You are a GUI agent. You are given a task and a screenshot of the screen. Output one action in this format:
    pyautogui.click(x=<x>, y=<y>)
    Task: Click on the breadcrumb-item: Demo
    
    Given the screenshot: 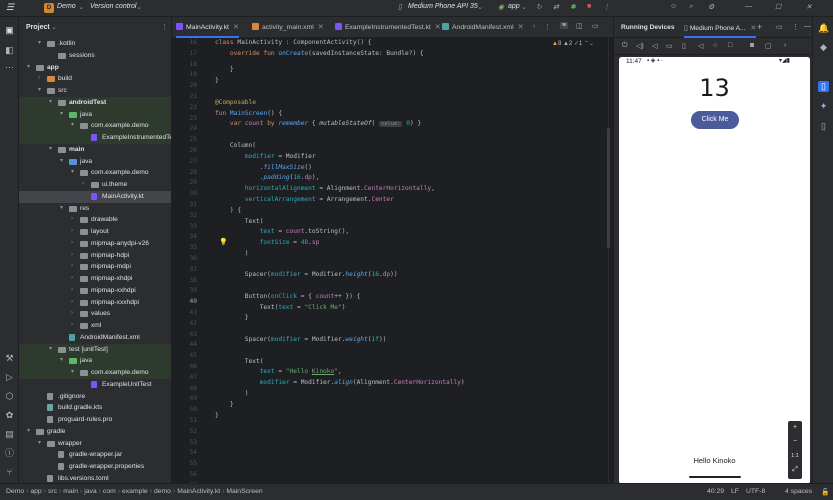 What is the action you would take?
    pyautogui.click(x=15, y=491)
    